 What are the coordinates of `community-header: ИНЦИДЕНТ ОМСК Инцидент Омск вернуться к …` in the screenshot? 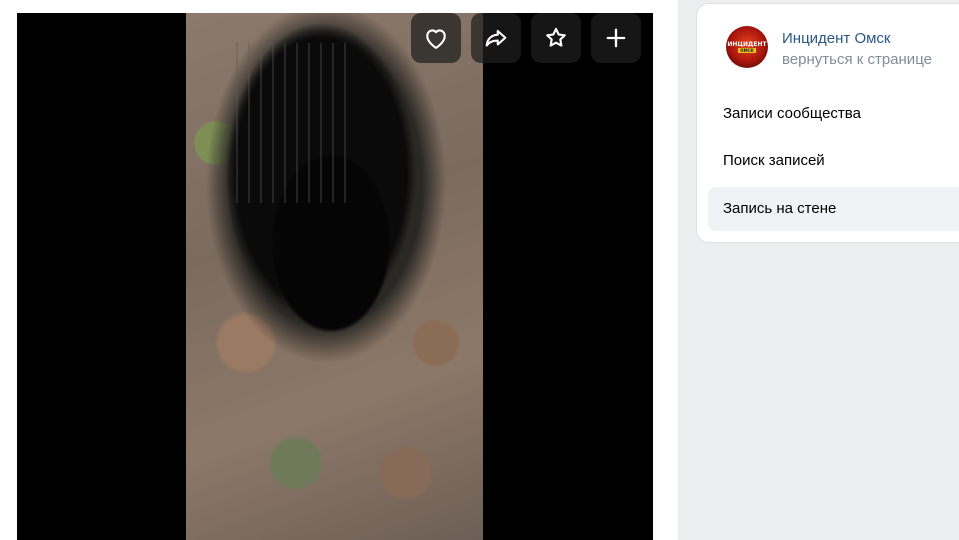 It's located at (828, 47).